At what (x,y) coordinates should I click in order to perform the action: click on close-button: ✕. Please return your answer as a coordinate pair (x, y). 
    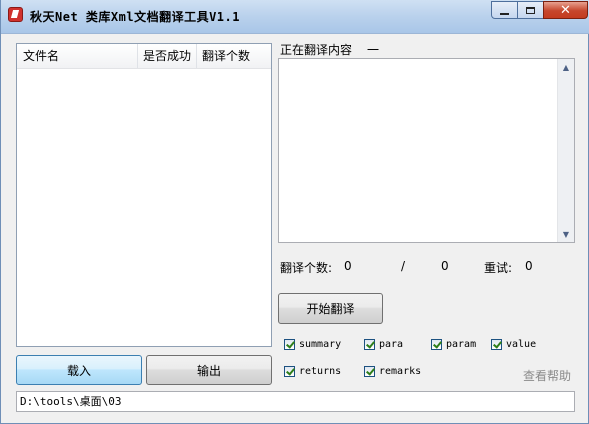
    Looking at the image, I should click on (565, 10).